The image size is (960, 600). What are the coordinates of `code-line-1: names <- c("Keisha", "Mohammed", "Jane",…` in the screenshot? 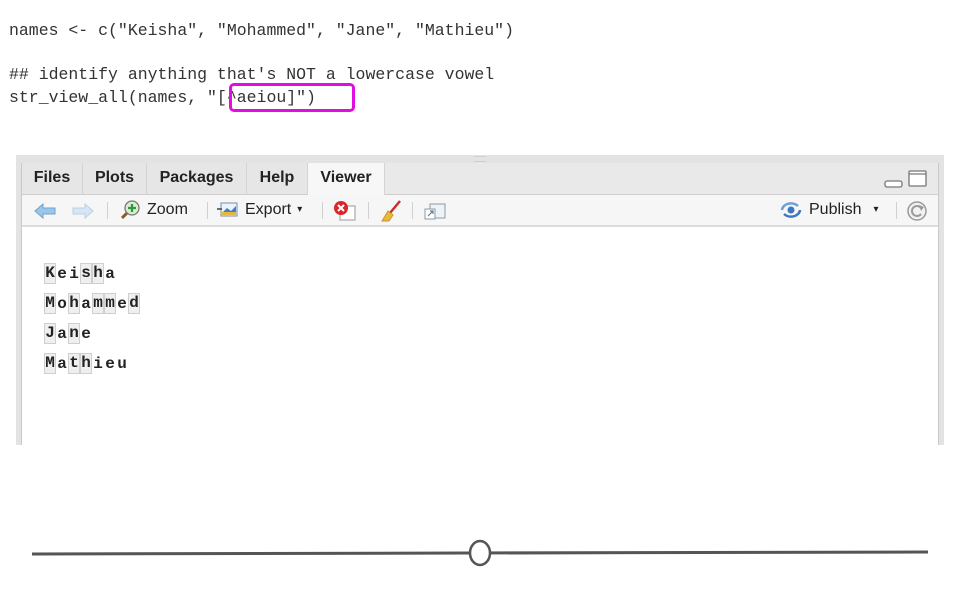 It's located at (261, 30).